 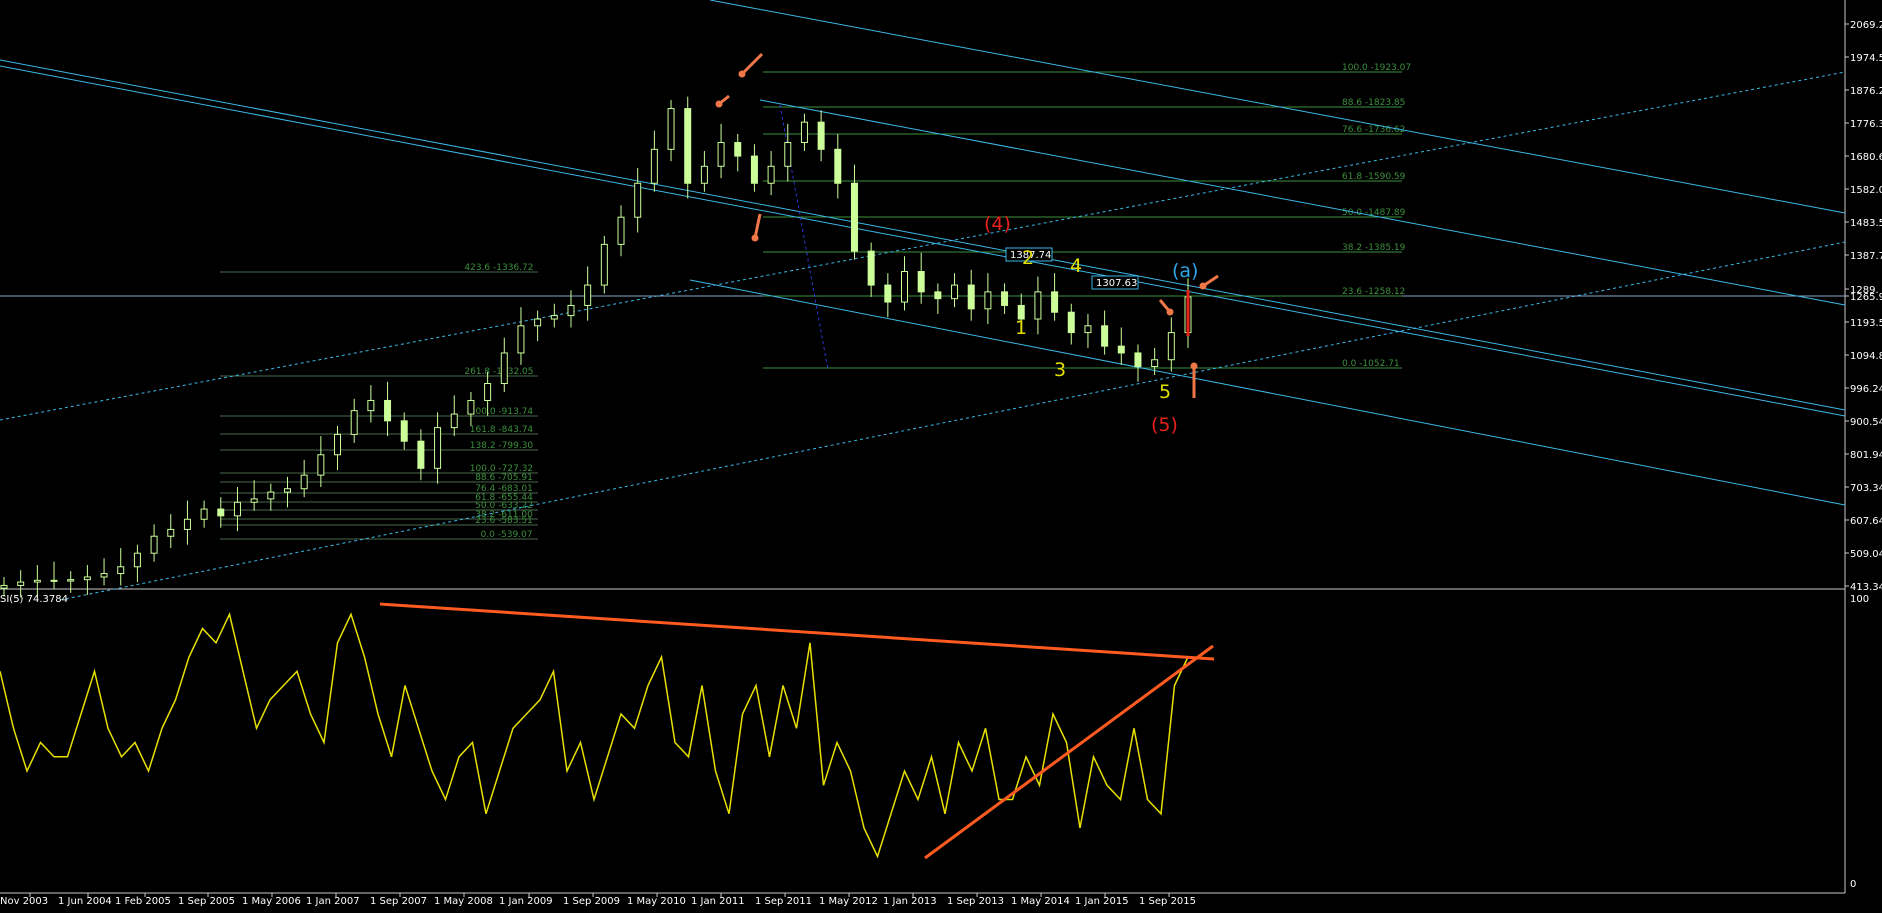 What do you see at coordinates (910, 901) in the screenshot?
I see `time-tick-label: 1 Jan 2013` at bounding box center [910, 901].